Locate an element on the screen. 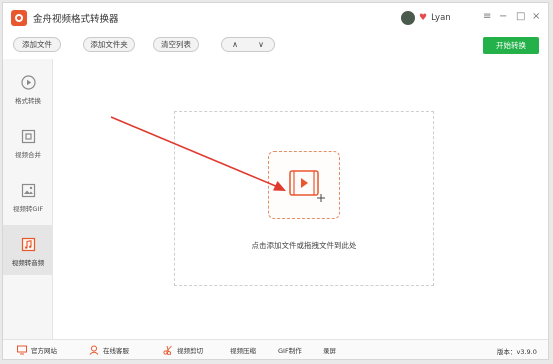  online-service-link: 在线客服 is located at coordinates (109, 350).